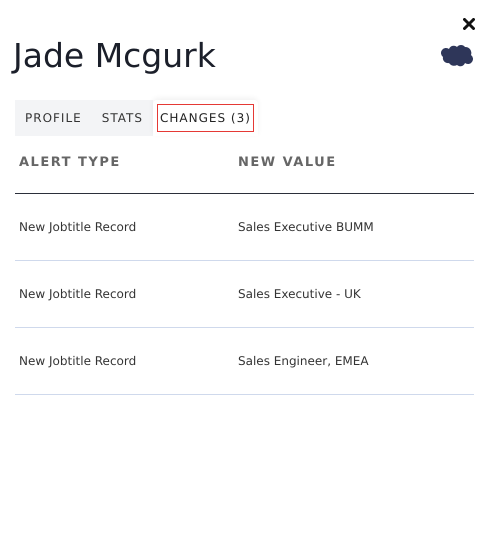  I want to click on cloud-icon, so click(457, 56).